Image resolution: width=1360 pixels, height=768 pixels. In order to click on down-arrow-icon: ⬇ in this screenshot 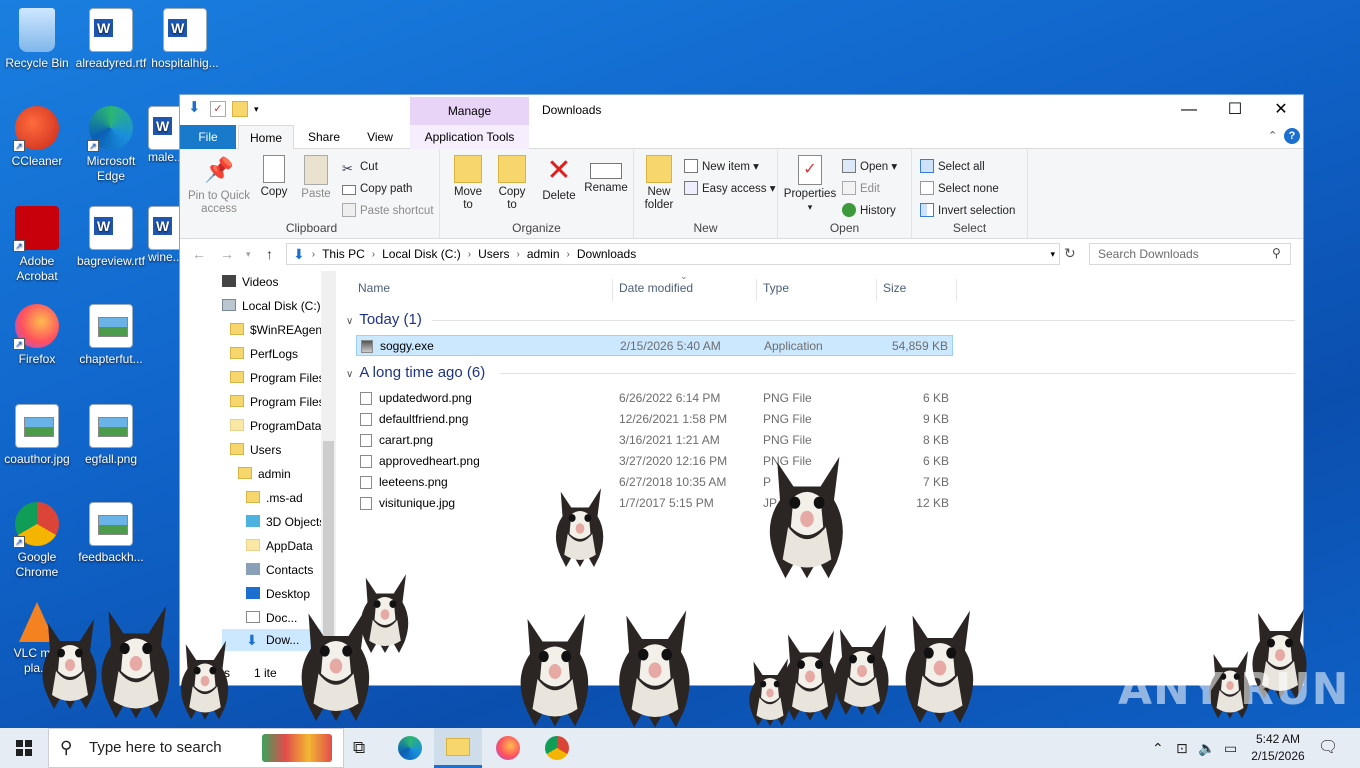, I will do `click(196, 108)`.